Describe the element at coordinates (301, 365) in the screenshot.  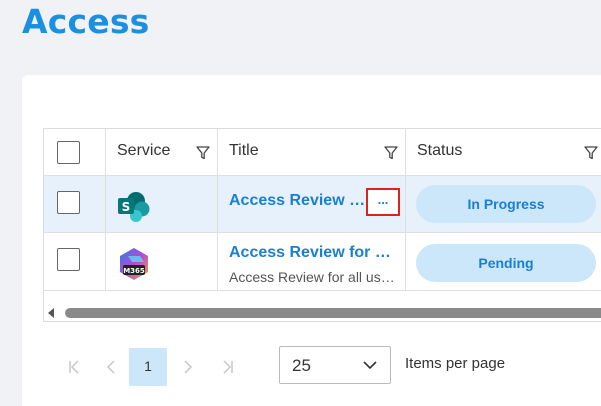
I see `page-size-value: 25` at that location.